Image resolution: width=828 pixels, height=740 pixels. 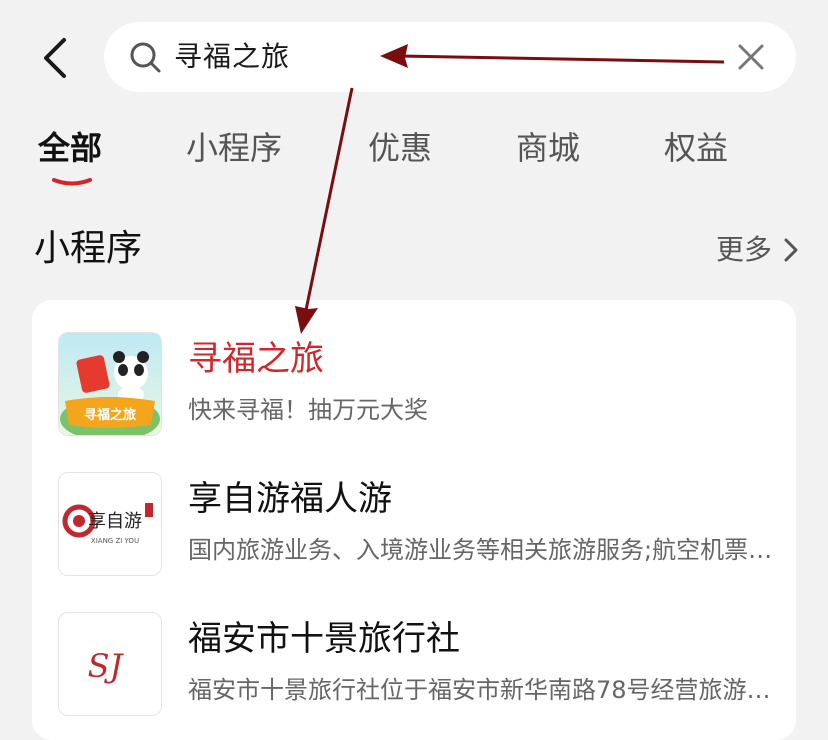 What do you see at coordinates (115, 541) in the screenshot?
I see `thumb-subtext: XIANG ZI YOU` at bounding box center [115, 541].